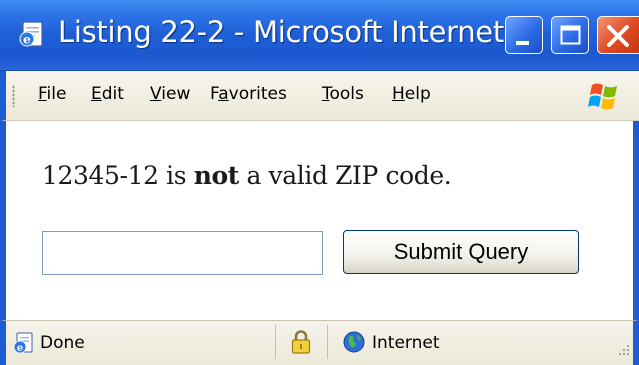 This screenshot has height=365, width=639. I want to click on menu-file-label: ile, so click(56, 94).